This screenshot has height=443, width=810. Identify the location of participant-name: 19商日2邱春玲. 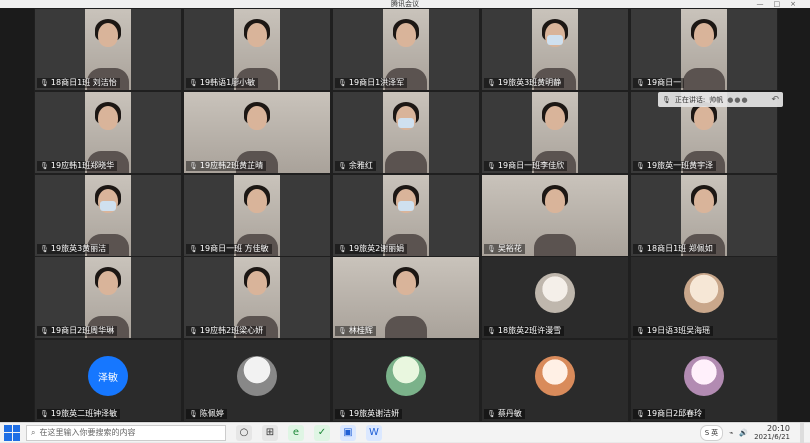
(674, 413).